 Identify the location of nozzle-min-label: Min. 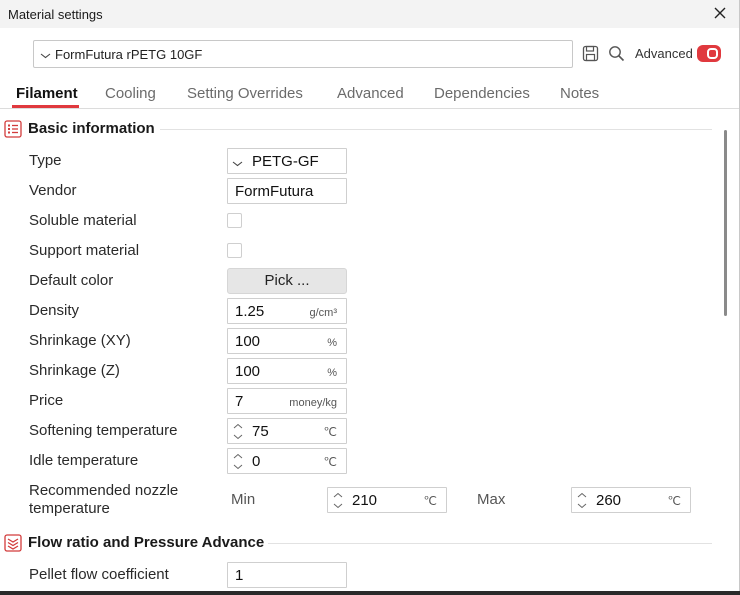
(243, 499).